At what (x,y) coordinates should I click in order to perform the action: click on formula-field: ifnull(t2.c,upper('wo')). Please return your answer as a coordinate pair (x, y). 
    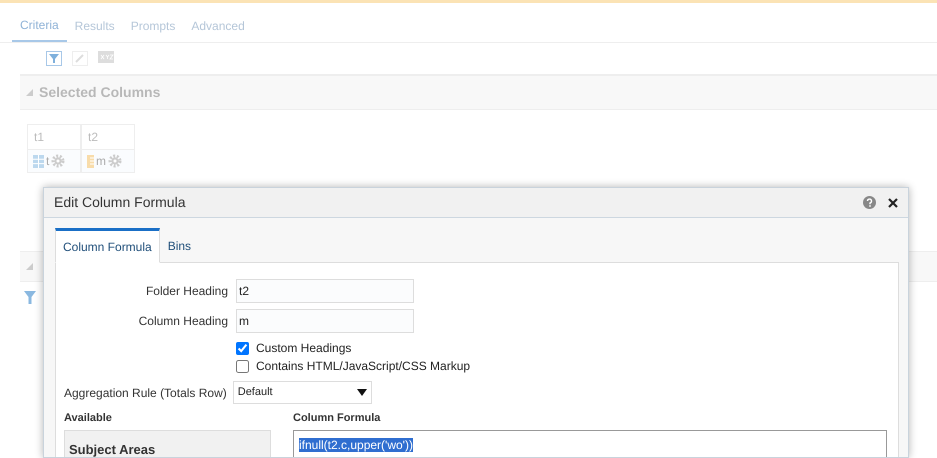
    Looking at the image, I should click on (590, 443).